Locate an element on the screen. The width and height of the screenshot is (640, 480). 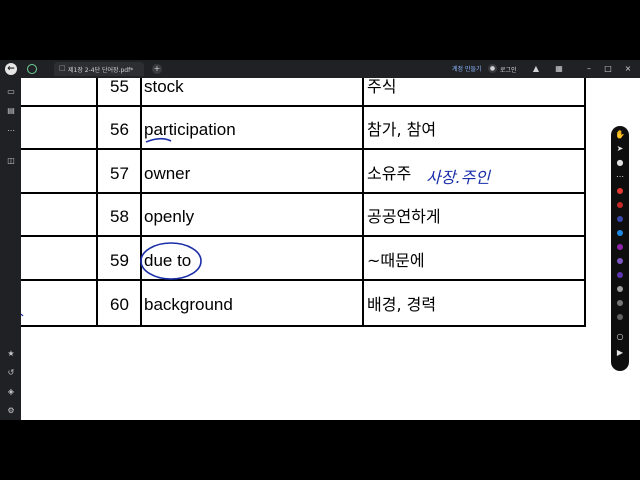
settings-icon: ⚙ is located at coordinates (11, 411).